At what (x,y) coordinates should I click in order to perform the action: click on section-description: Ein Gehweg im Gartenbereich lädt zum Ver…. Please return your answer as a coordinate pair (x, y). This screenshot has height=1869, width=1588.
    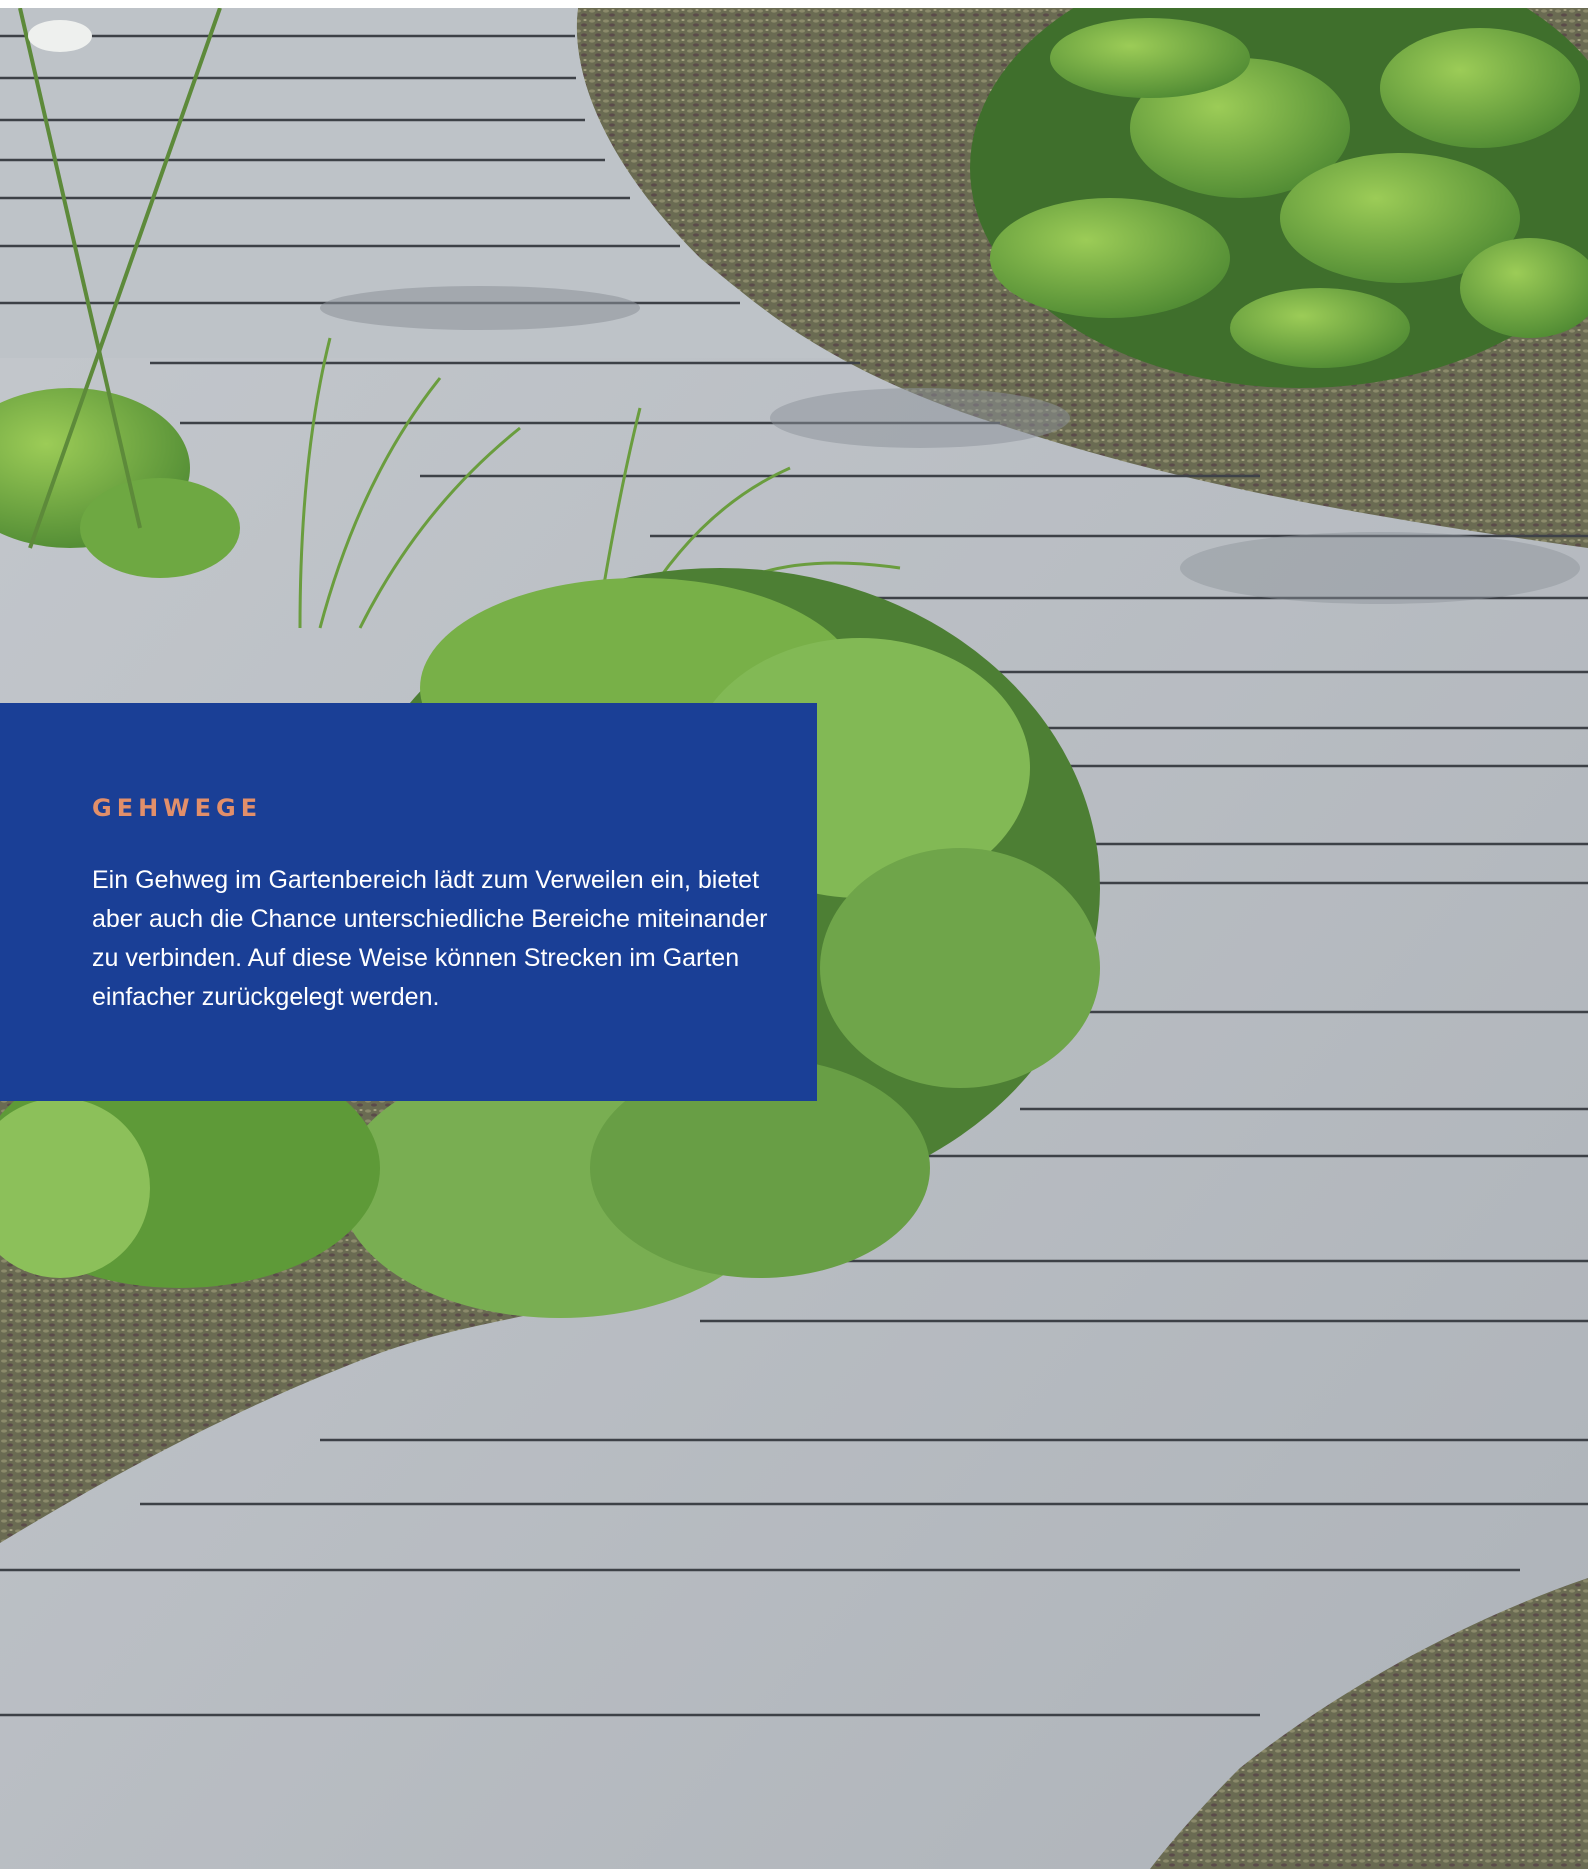
    Looking at the image, I should click on (430, 938).